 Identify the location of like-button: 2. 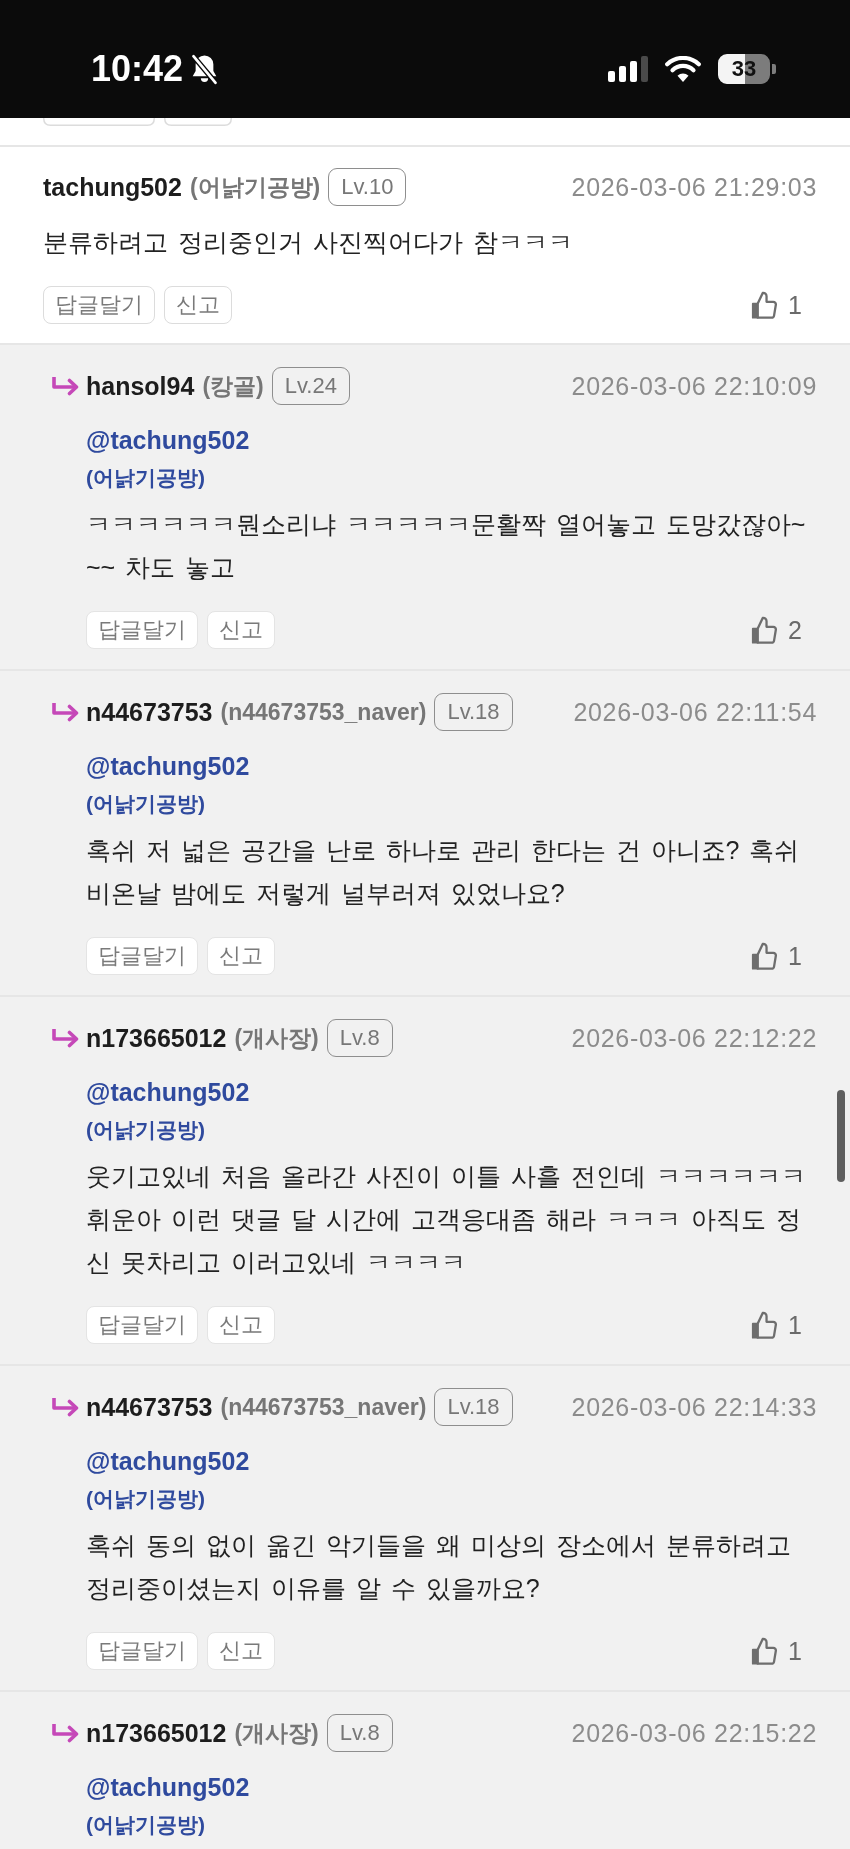
(776, 630).